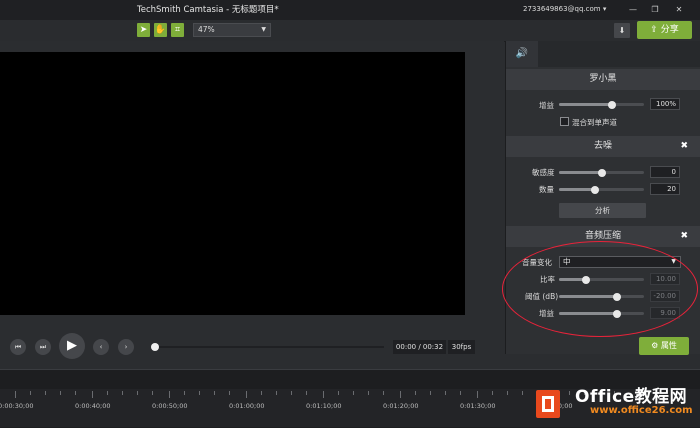 The width and height of the screenshot is (700, 428). I want to click on properties-button: ⚙ 属性, so click(664, 346).